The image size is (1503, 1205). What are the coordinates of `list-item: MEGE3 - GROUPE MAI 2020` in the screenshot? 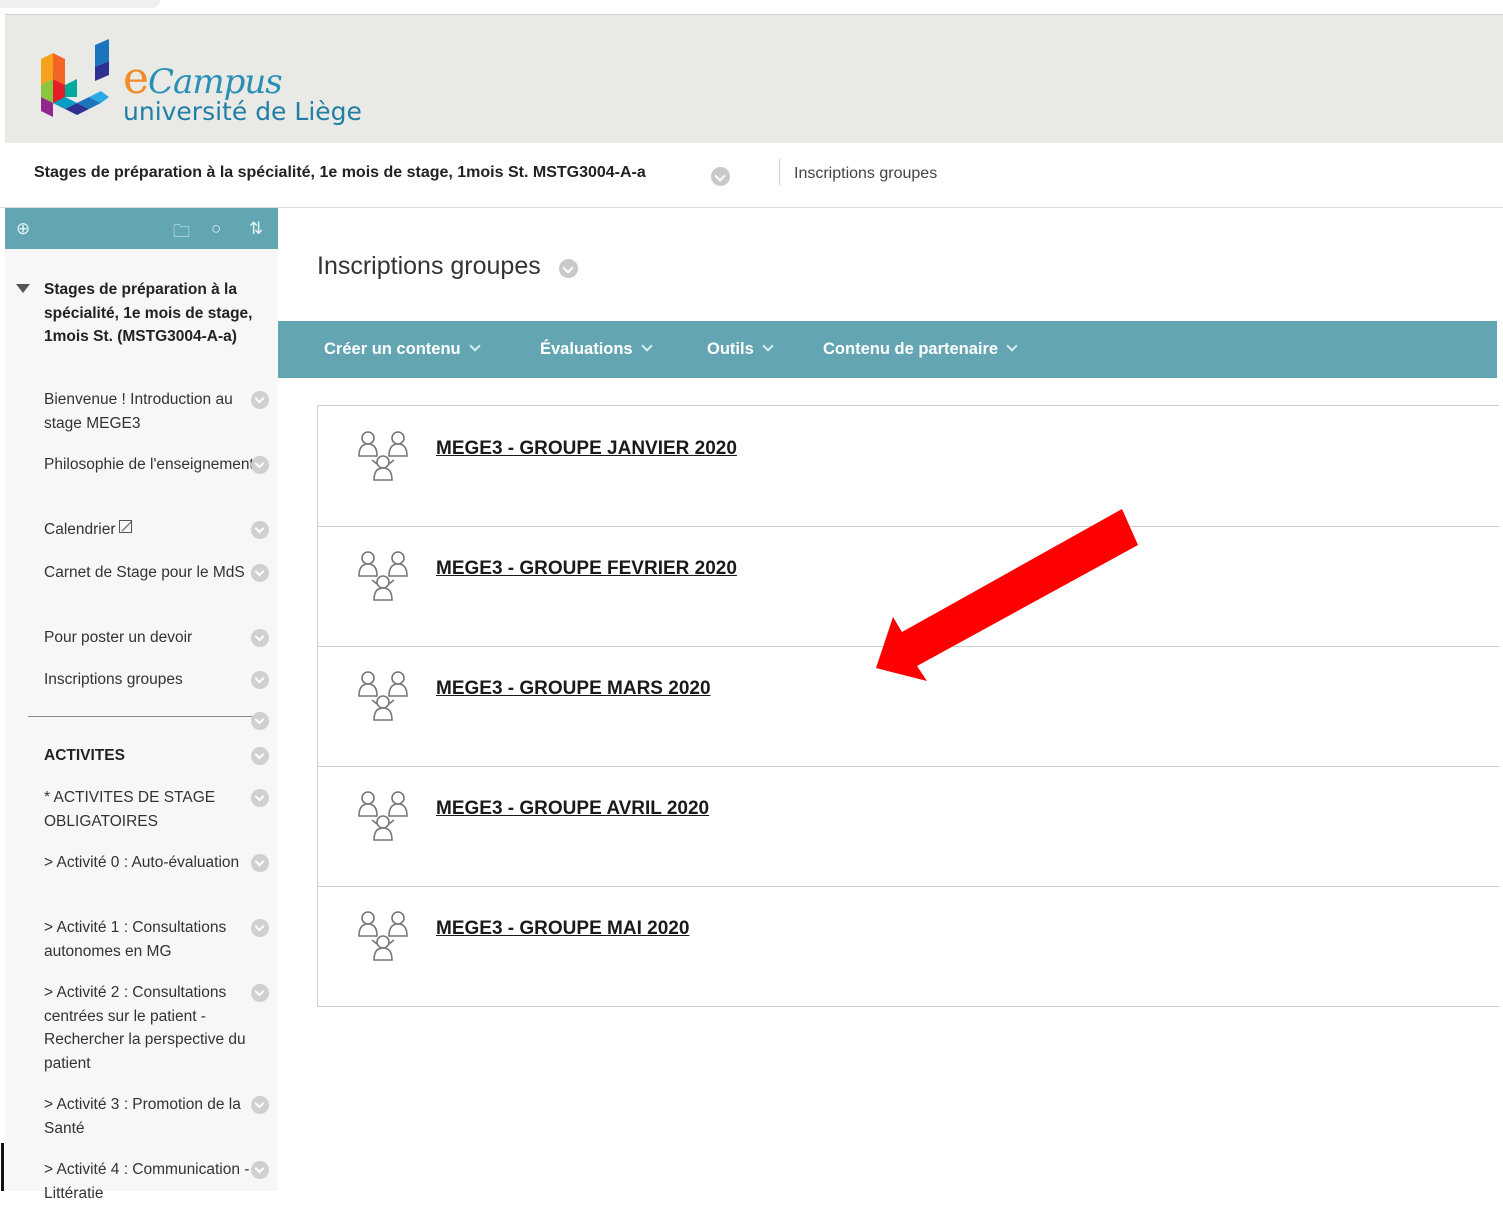 It's located at (908, 946).